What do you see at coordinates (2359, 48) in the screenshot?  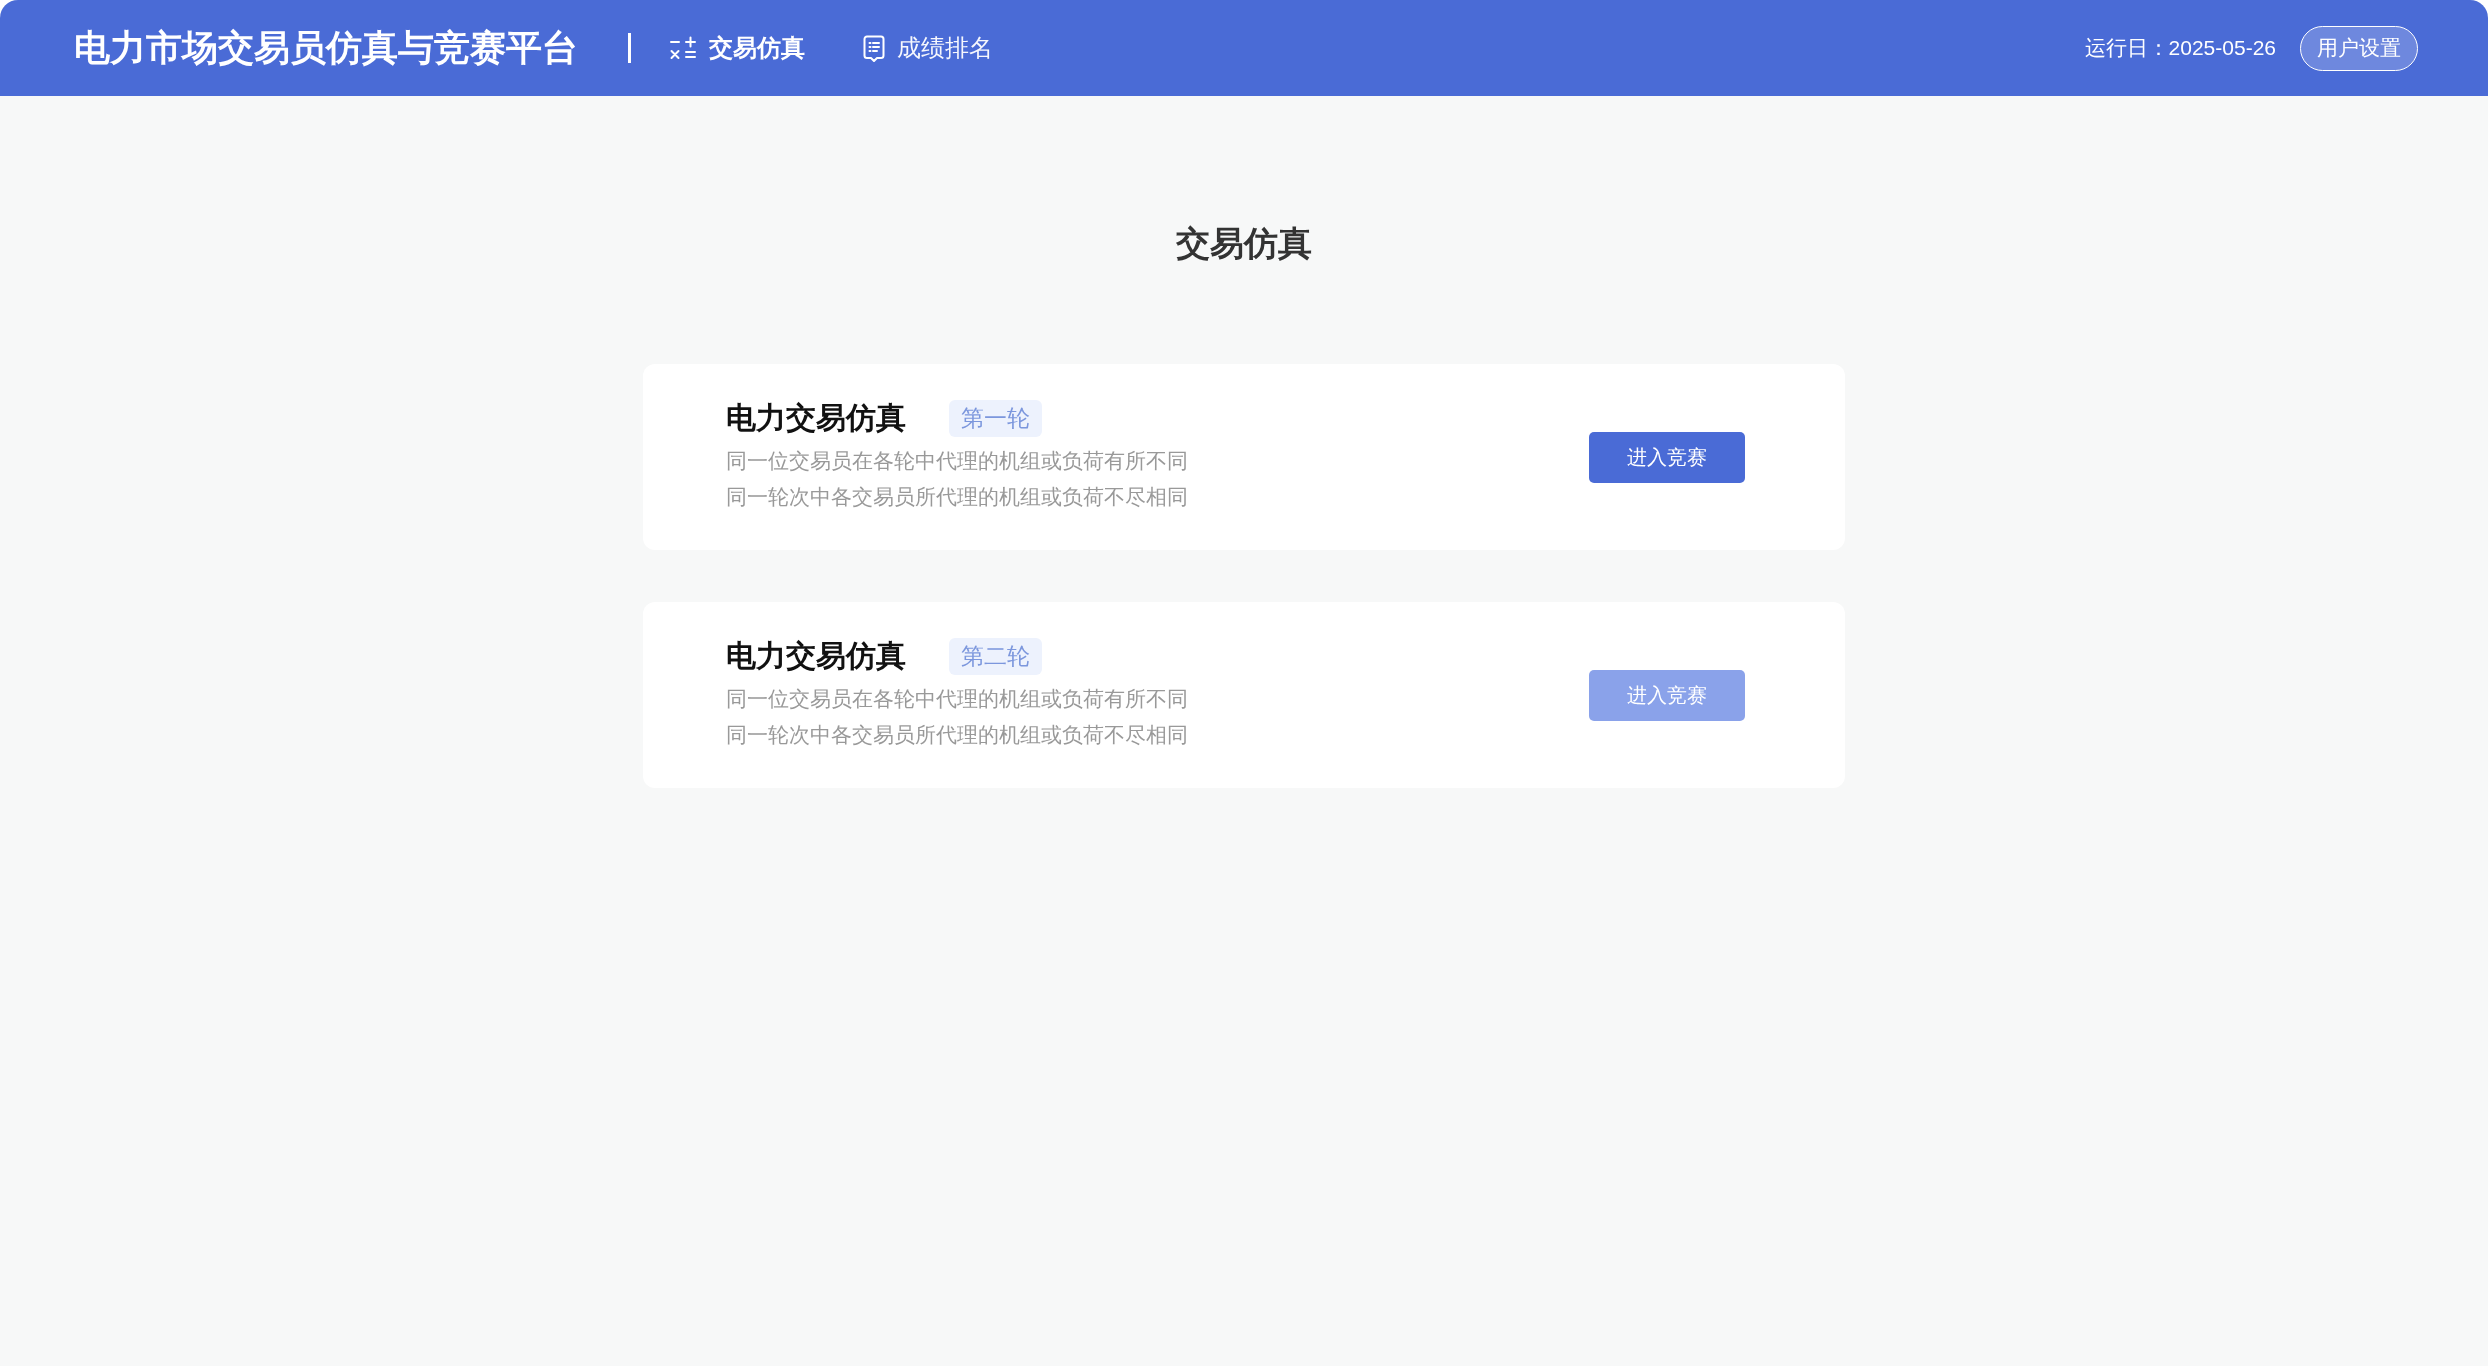 I see `user-settings-button: 用户设置` at bounding box center [2359, 48].